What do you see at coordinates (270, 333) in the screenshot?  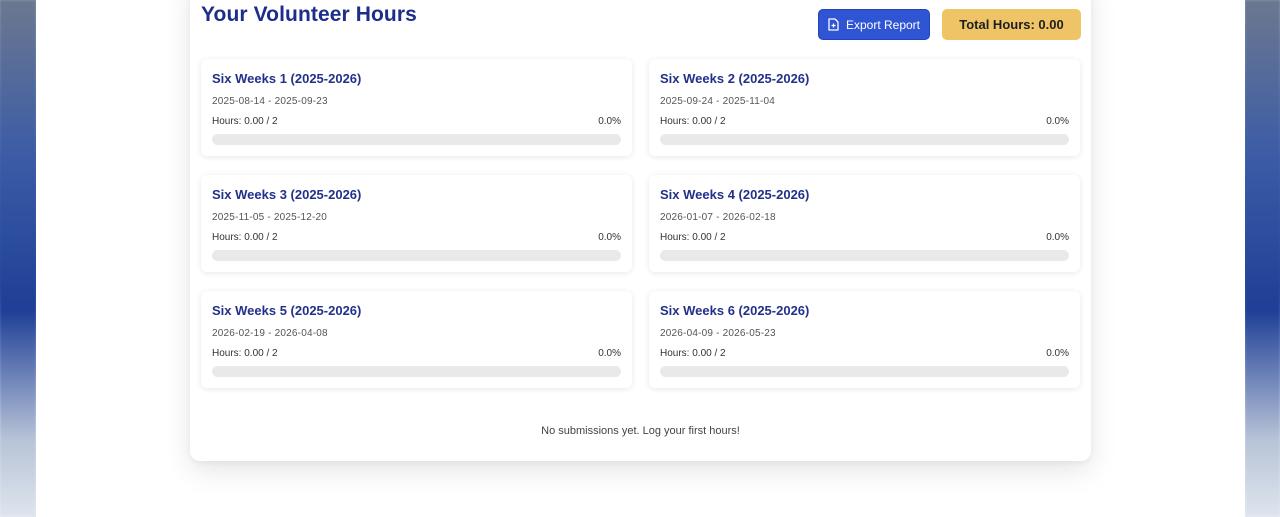 I see `period-dates: 2026-02-19 - 2026-04-08` at bounding box center [270, 333].